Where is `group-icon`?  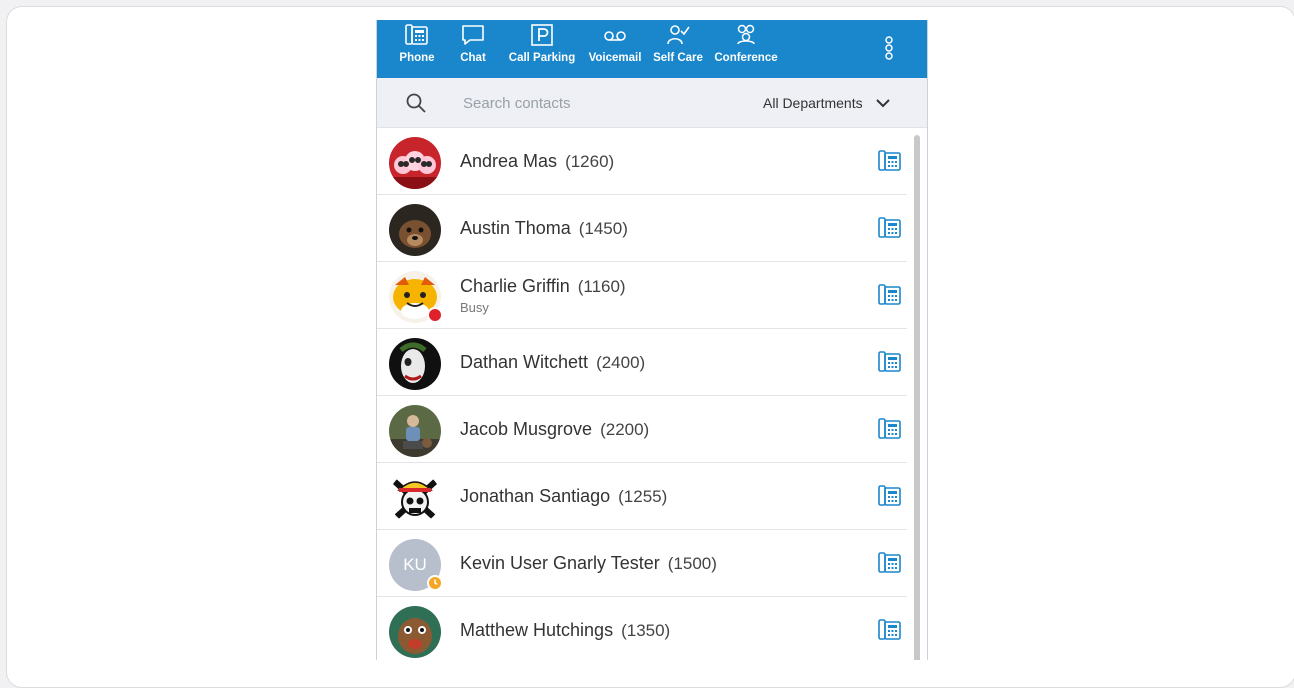 group-icon is located at coordinates (746, 34).